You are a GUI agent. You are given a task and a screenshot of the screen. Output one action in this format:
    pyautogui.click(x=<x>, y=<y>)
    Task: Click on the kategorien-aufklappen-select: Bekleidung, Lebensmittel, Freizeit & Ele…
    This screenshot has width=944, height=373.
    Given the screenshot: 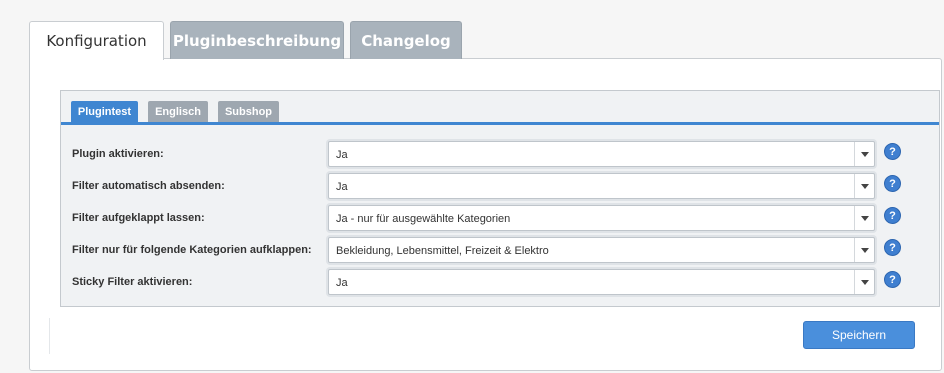 What is the action you would take?
    pyautogui.click(x=601, y=250)
    